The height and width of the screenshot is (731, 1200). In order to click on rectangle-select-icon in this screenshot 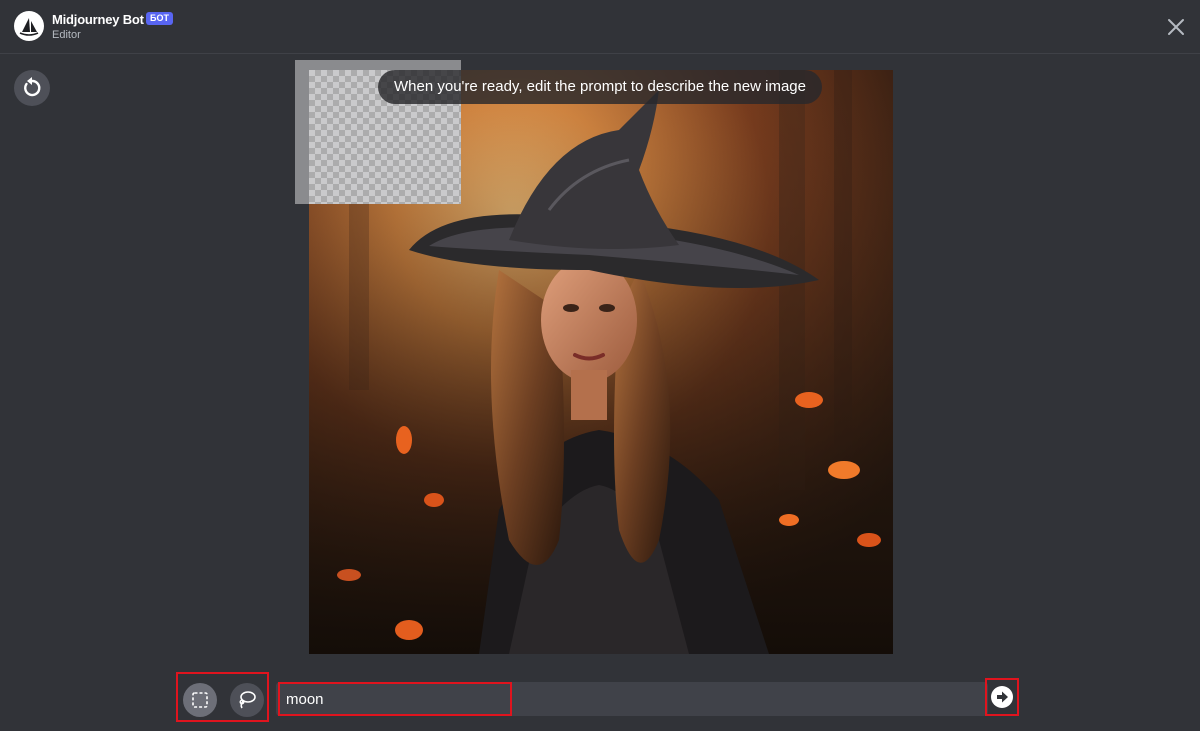, I will do `click(200, 700)`.